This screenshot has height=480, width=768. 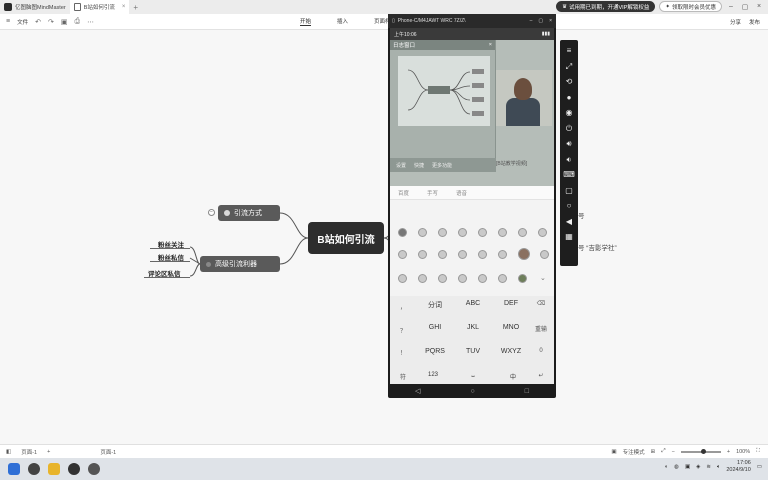 What do you see at coordinates (54, 469) in the screenshot?
I see `file-explorer-icon` at bounding box center [54, 469].